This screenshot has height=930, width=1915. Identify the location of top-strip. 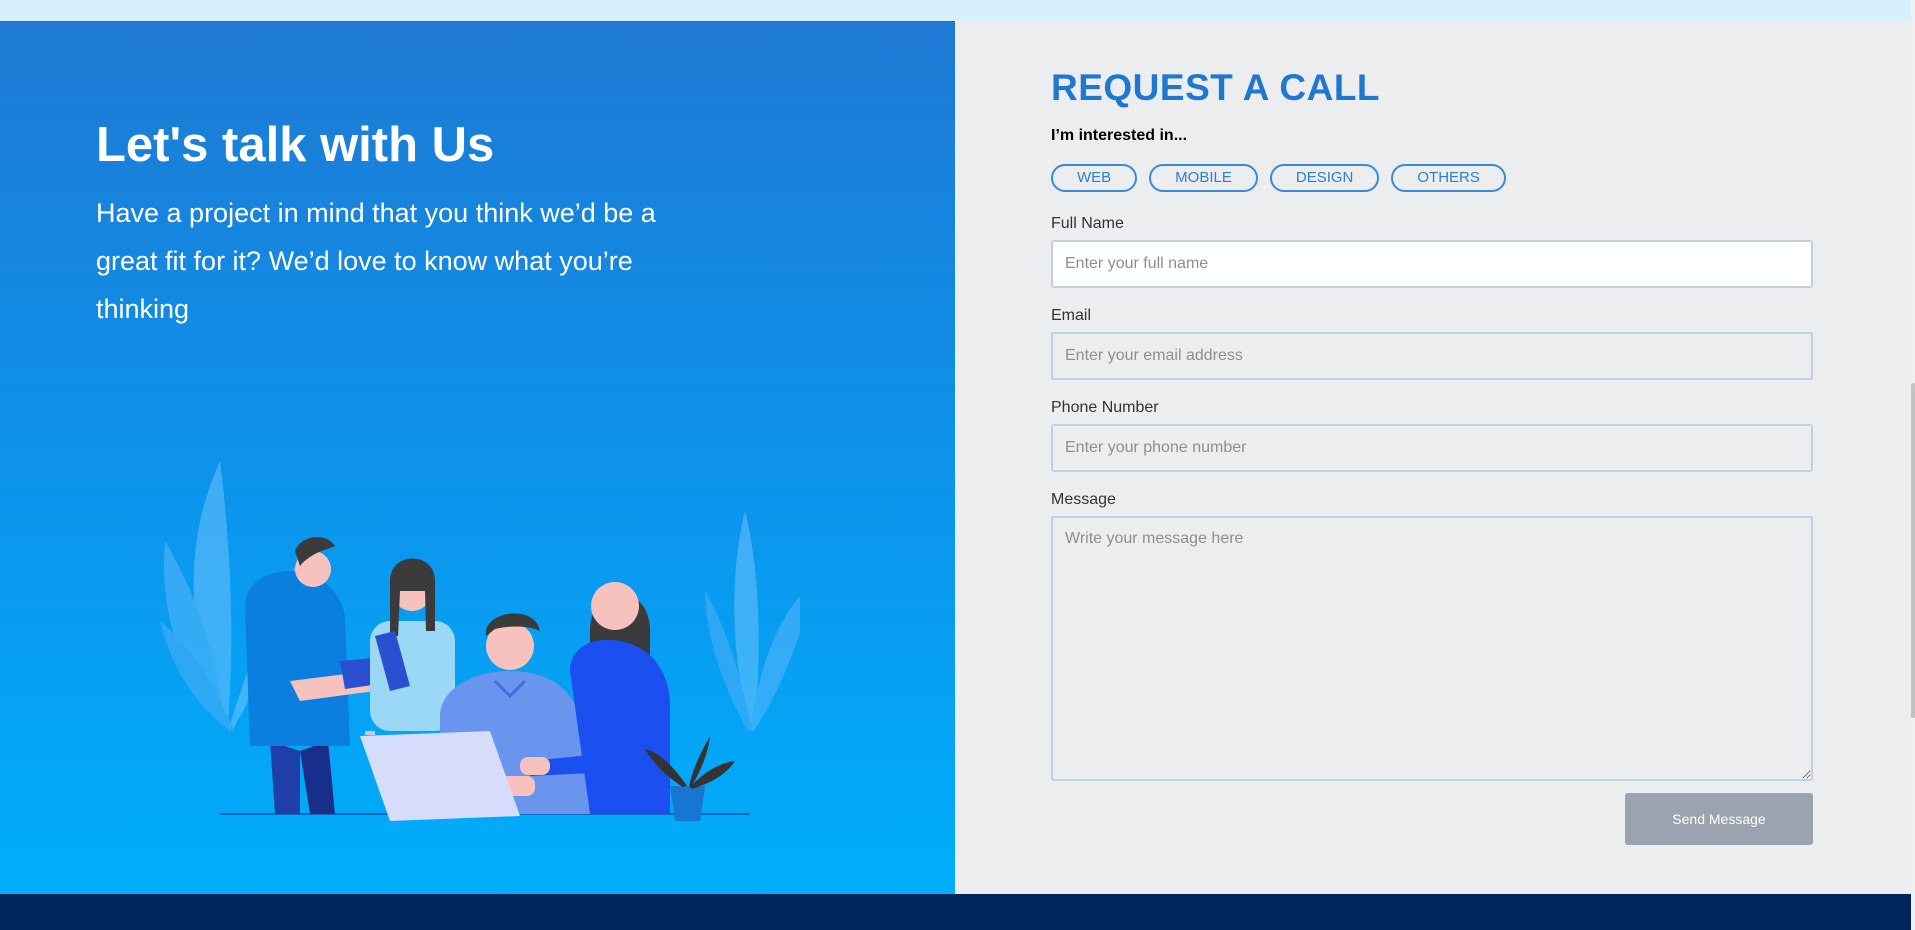
(957, 10).